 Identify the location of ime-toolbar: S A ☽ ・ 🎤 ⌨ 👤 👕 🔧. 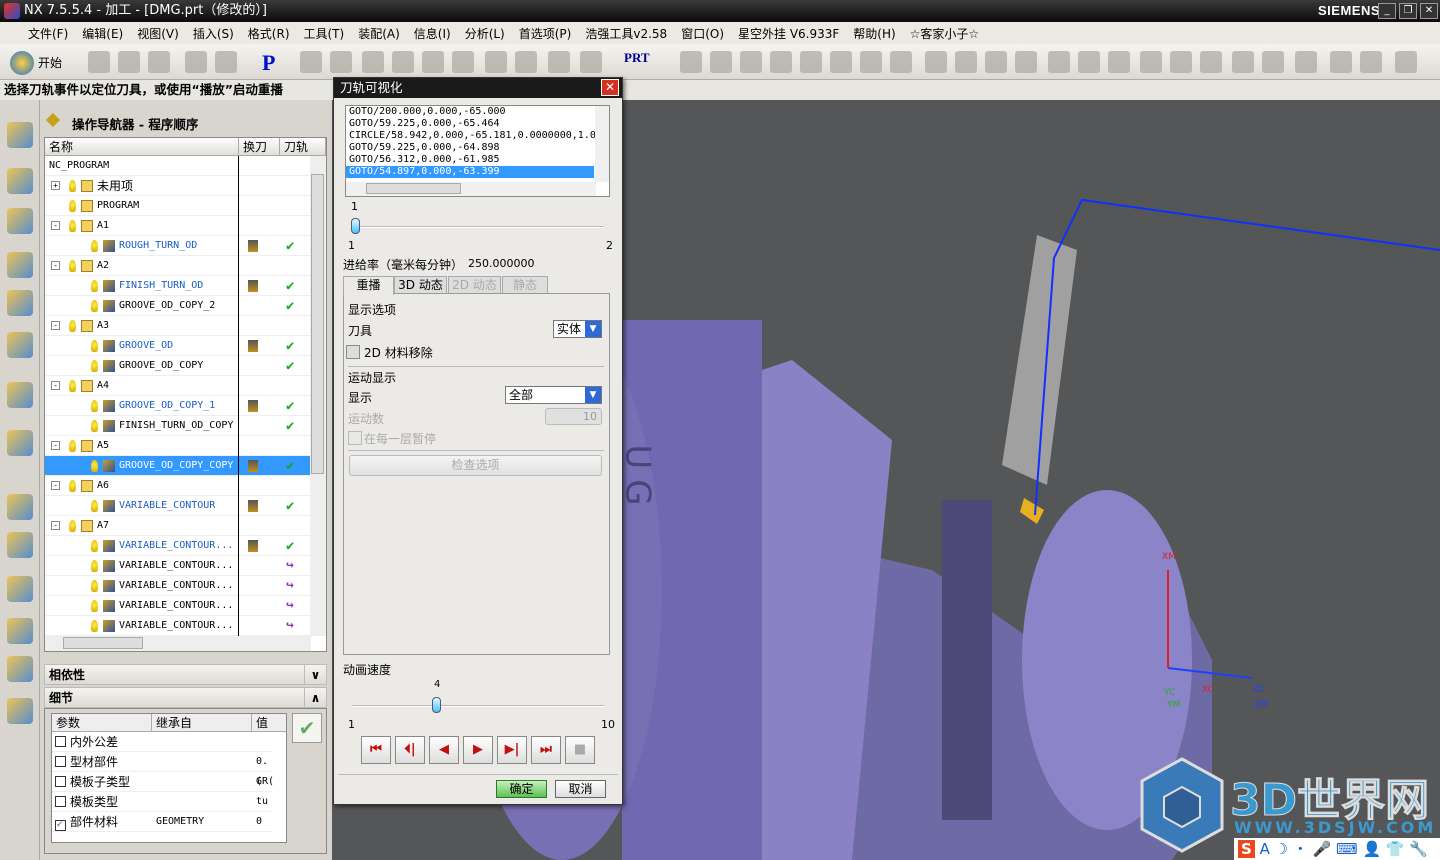
(1337, 849).